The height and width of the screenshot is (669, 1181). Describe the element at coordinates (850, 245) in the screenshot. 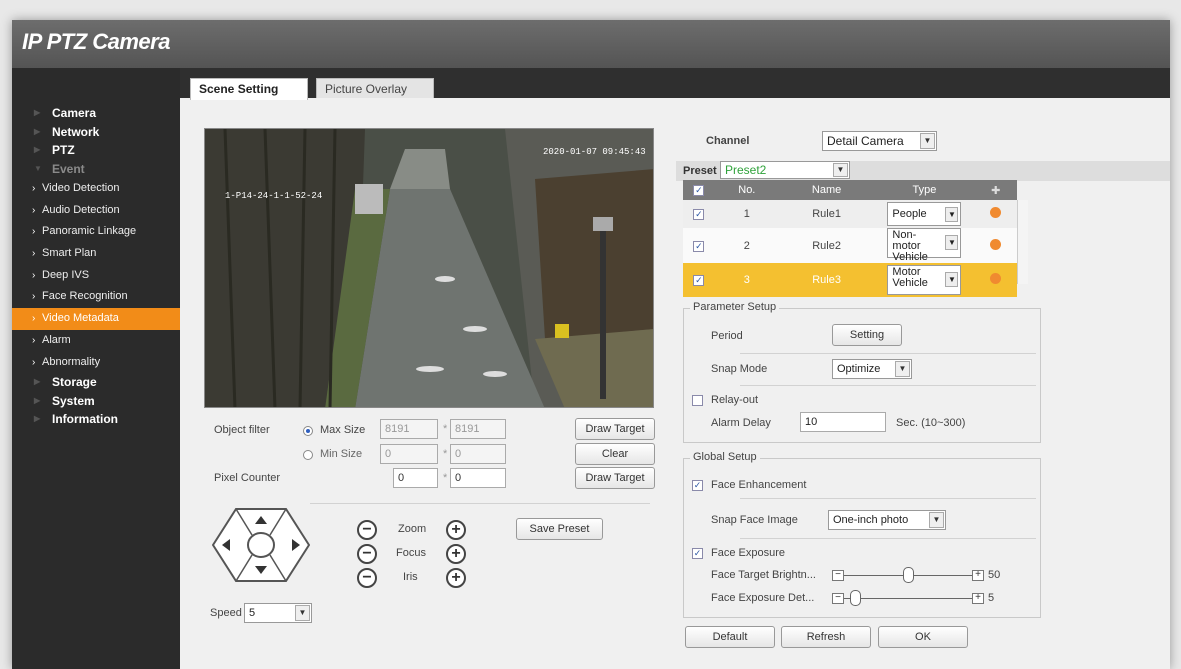

I see `table-row: ✓ 2 Rule2 Non-motor Vehicle ▼` at that location.